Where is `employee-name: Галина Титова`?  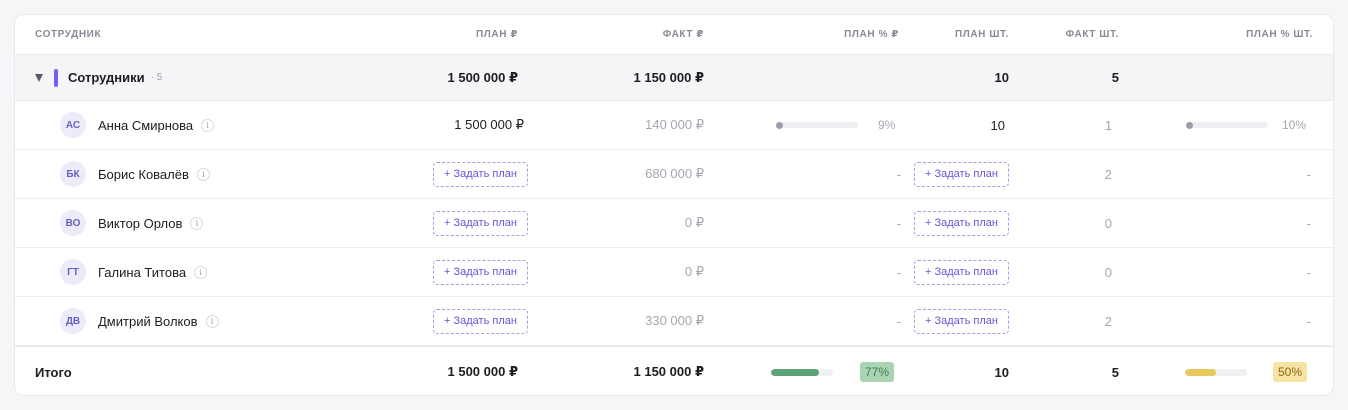
employee-name: Галина Титова is located at coordinates (142, 272).